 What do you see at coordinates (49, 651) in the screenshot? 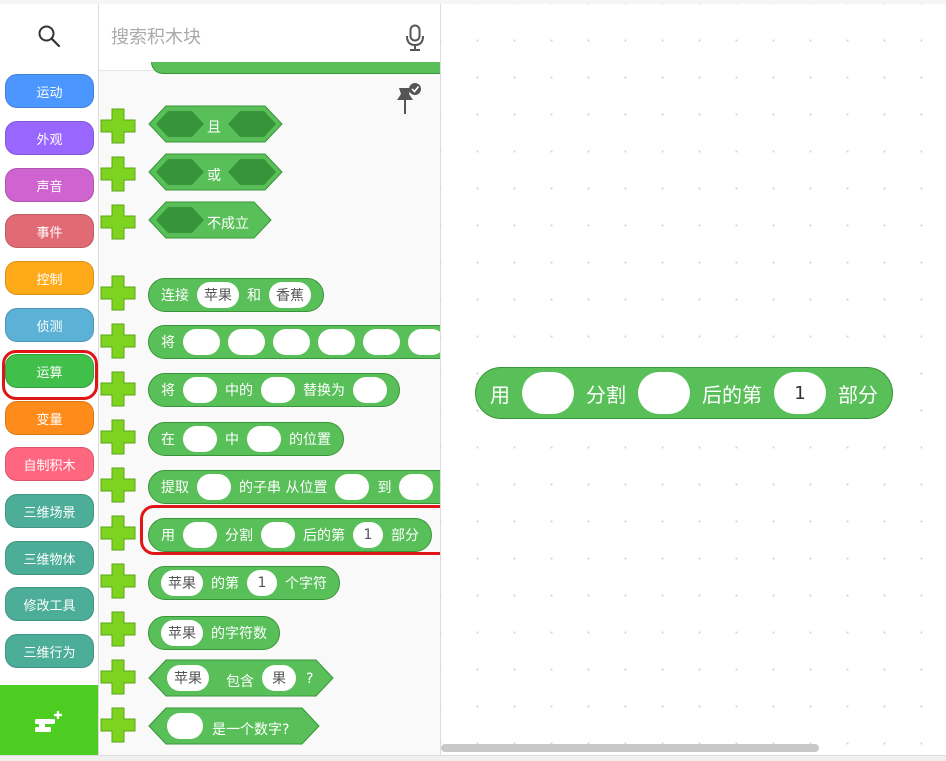
I see `category-13: 三维行为` at bounding box center [49, 651].